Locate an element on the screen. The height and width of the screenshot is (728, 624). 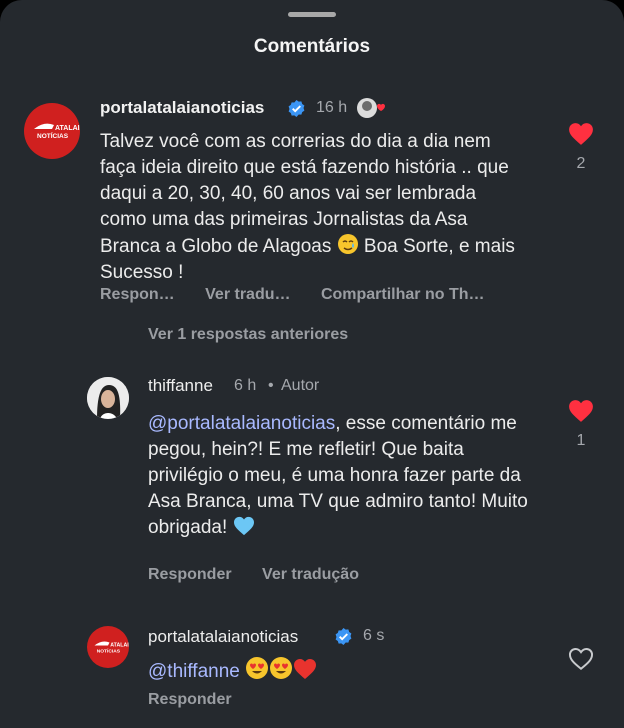
username-thiffanne: thiffanne is located at coordinates (180, 386).